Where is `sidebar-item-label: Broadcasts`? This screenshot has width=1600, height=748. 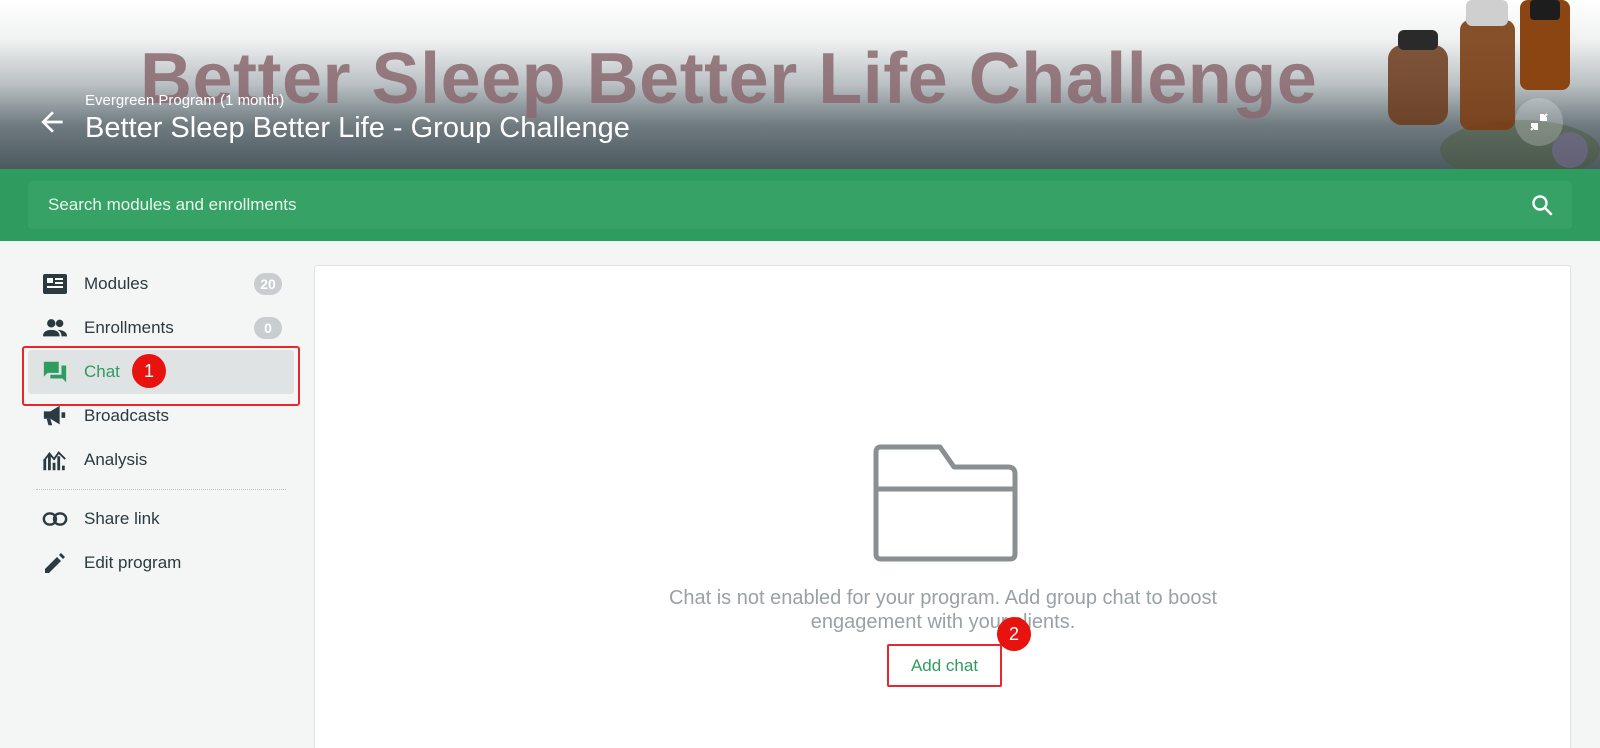 sidebar-item-label: Broadcasts is located at coordinates (127, 415).